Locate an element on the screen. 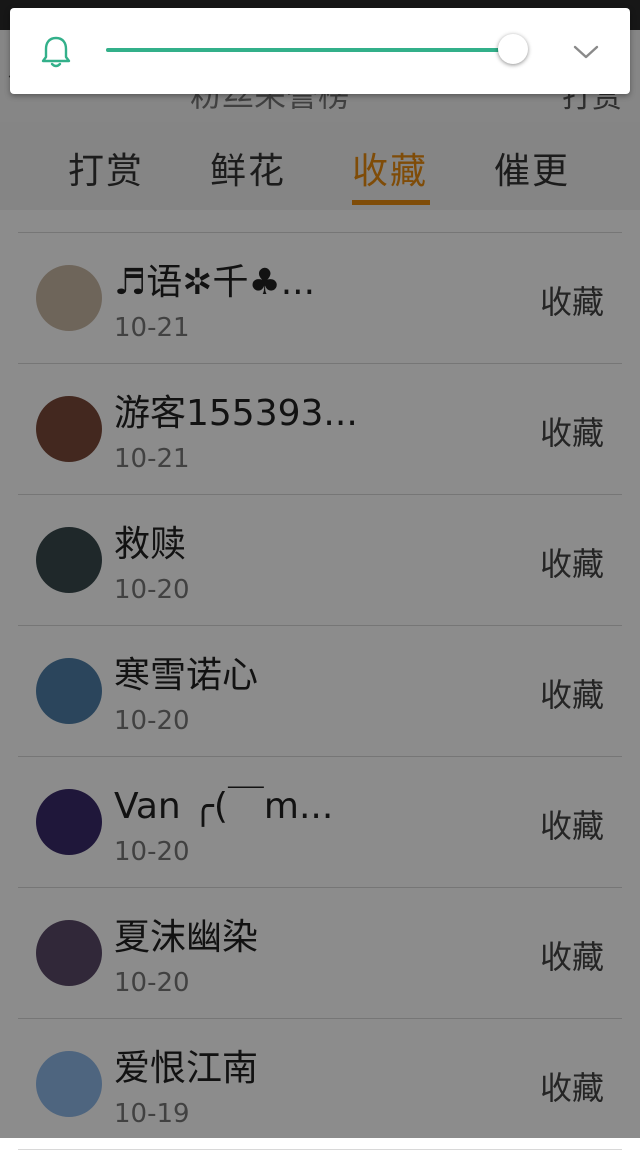 The image size is (640, 1150). user-name: 爱恨江南 is located at coordinates (186, 1068).